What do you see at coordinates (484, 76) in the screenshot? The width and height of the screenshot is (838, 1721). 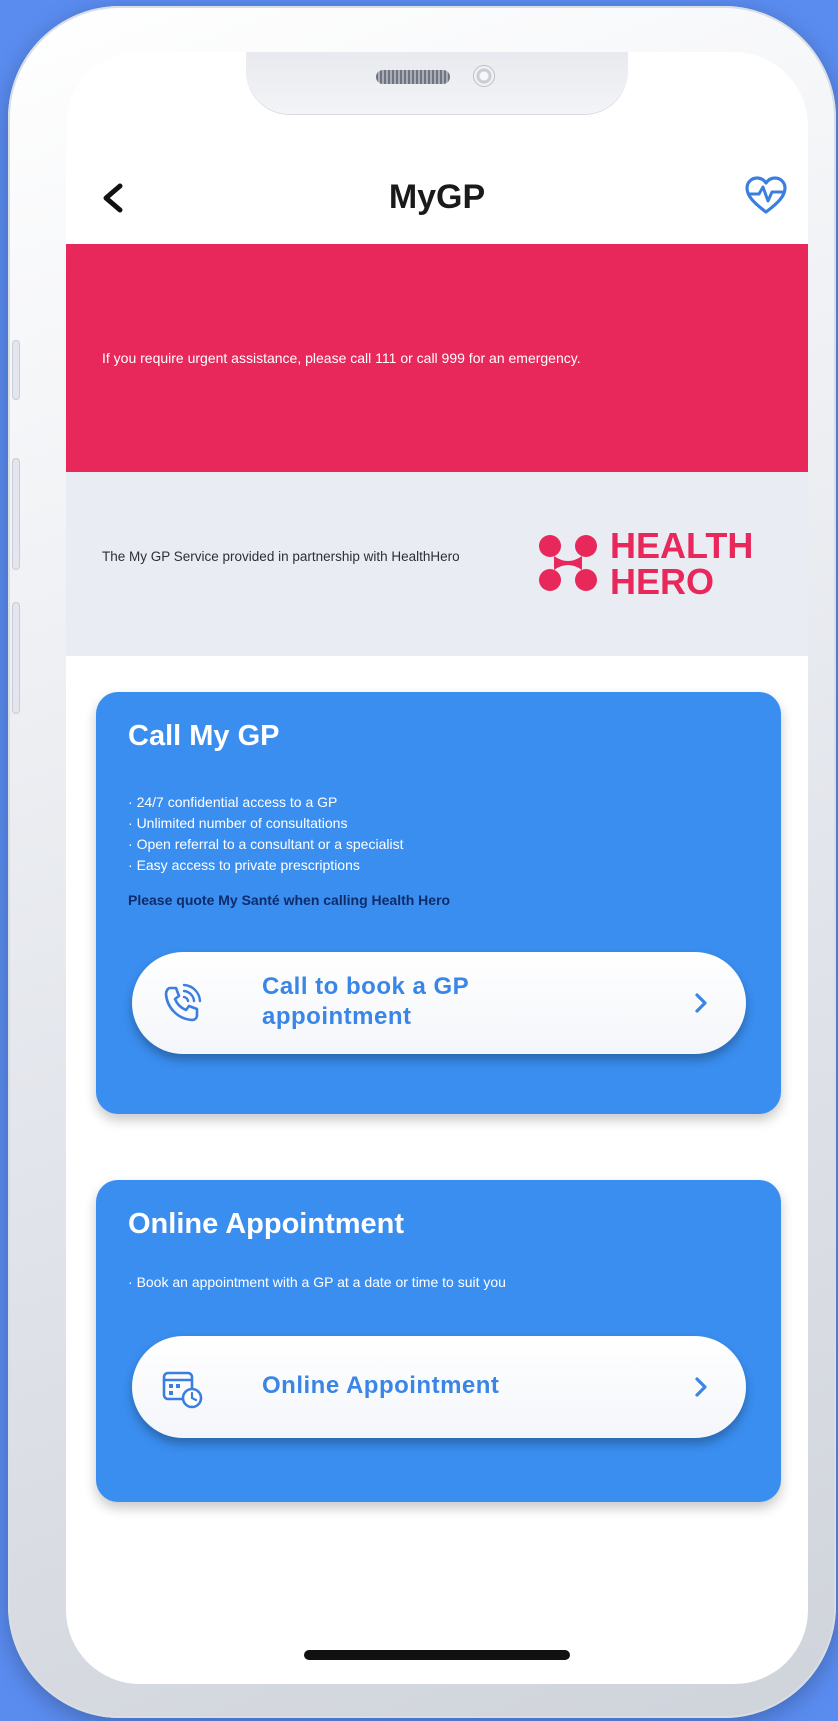 I see `front-camera` at bounding box center [484, 76].